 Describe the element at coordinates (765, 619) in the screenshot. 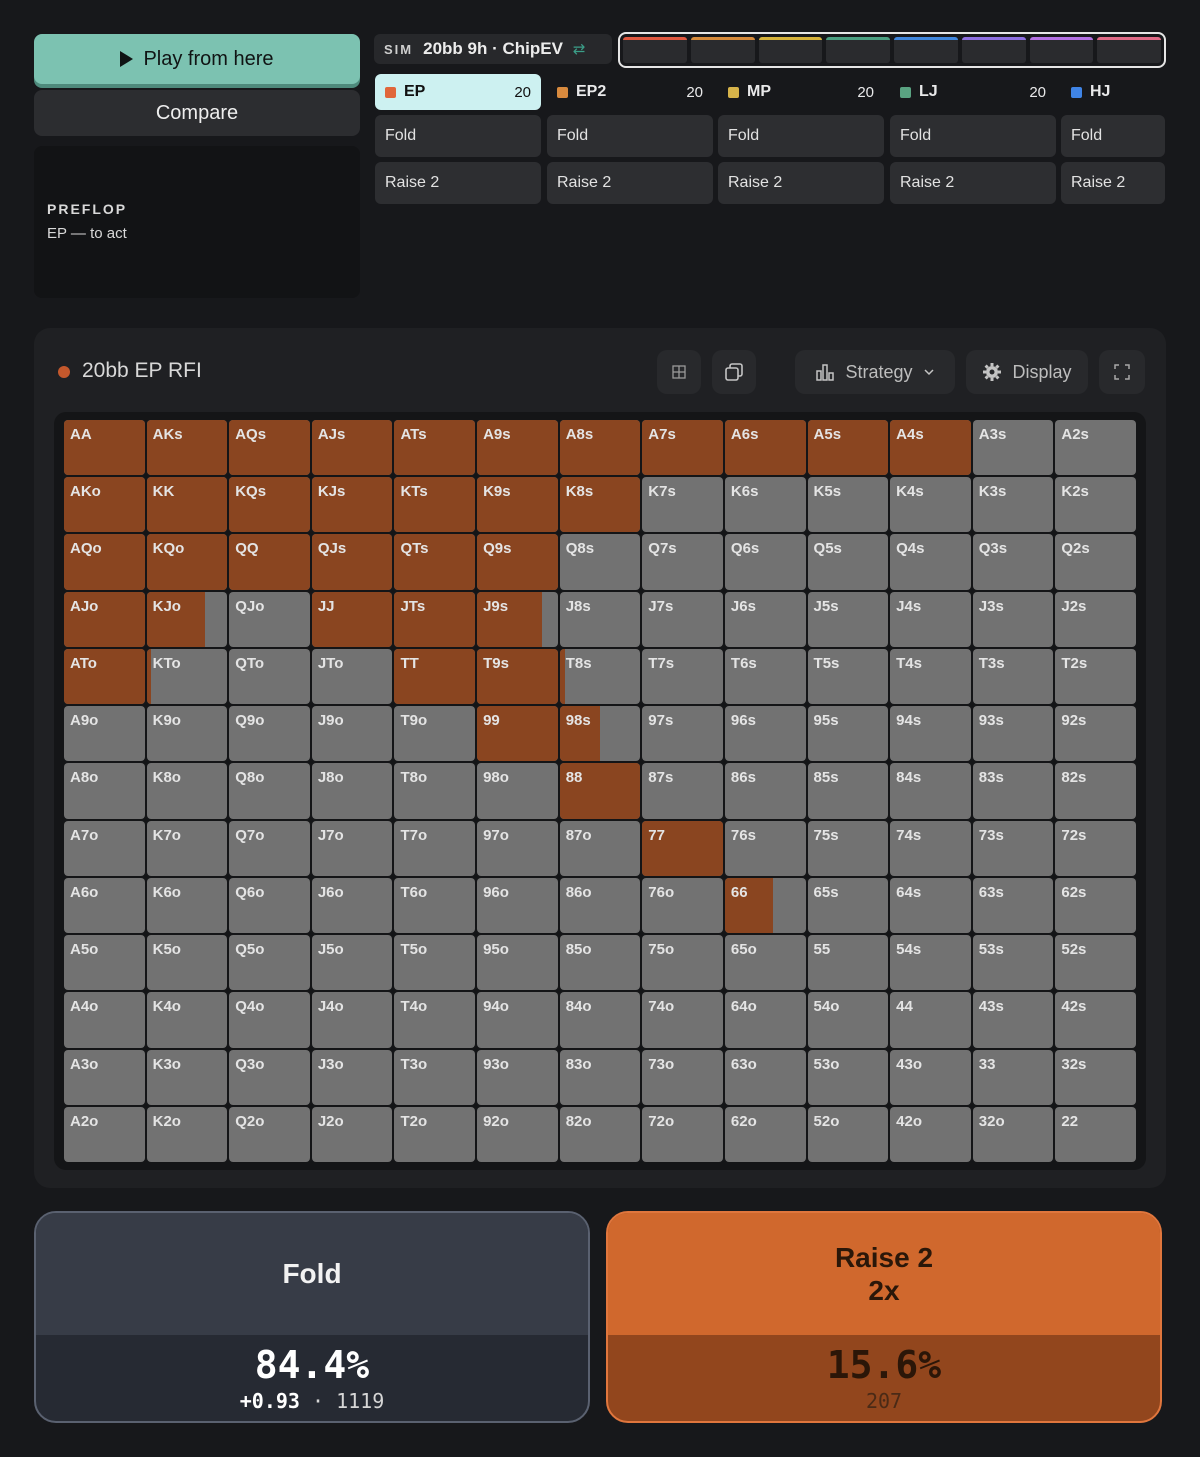

I see `hand-cell: J6s` at that location.